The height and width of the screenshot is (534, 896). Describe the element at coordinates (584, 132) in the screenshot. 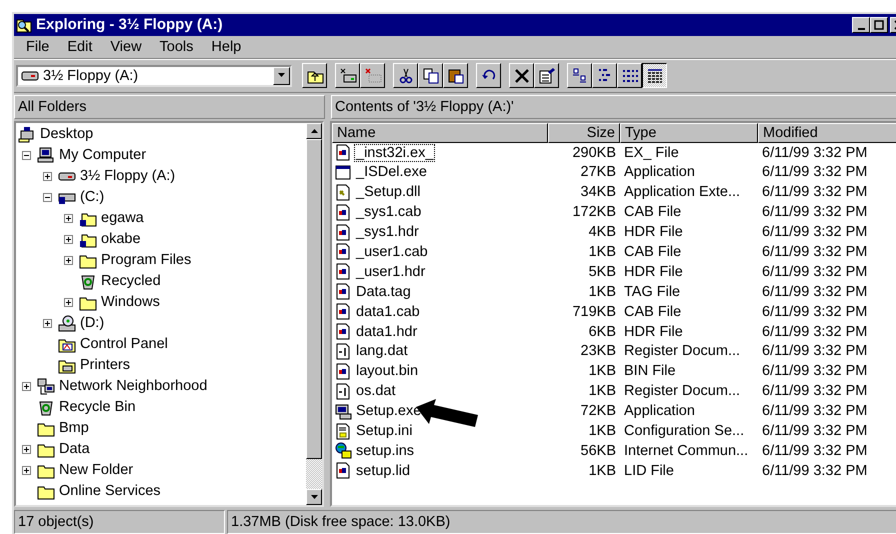

I see `column-header: Size` at that location.